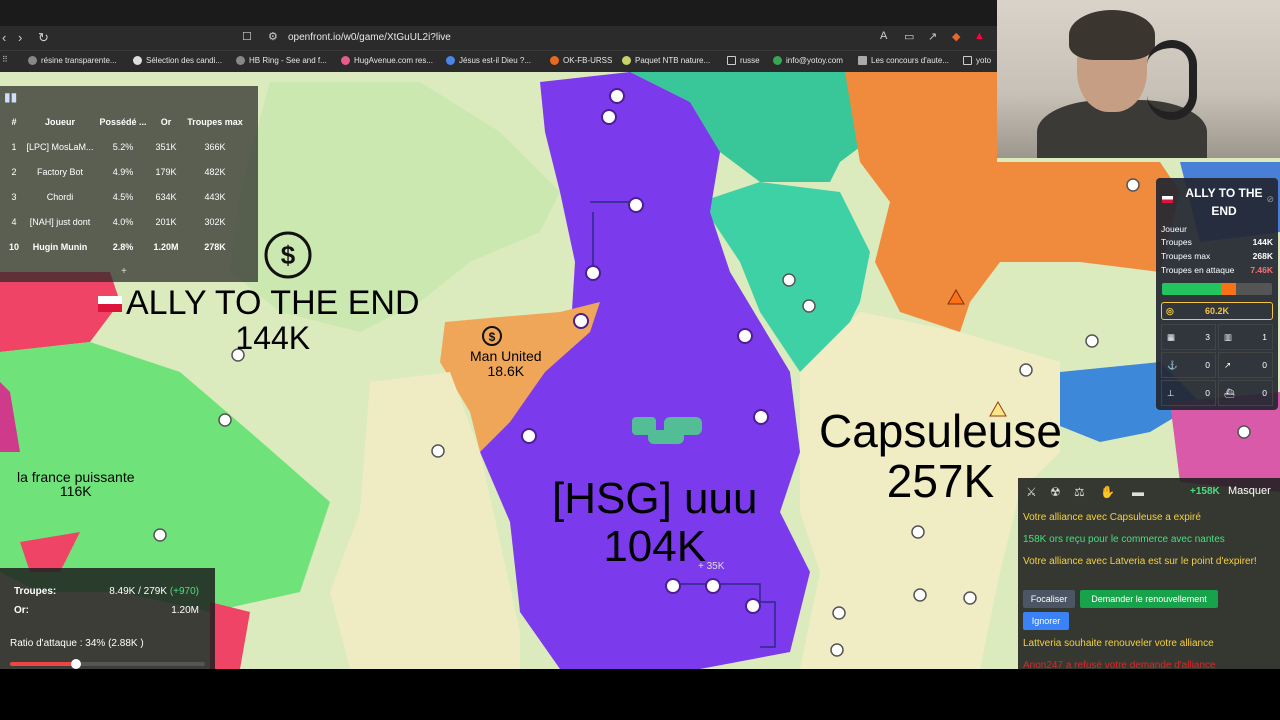  Describe the element at coordinates (10, 97) in the screenshot. I see `bar-chart-icon: ▮▮` at that location.